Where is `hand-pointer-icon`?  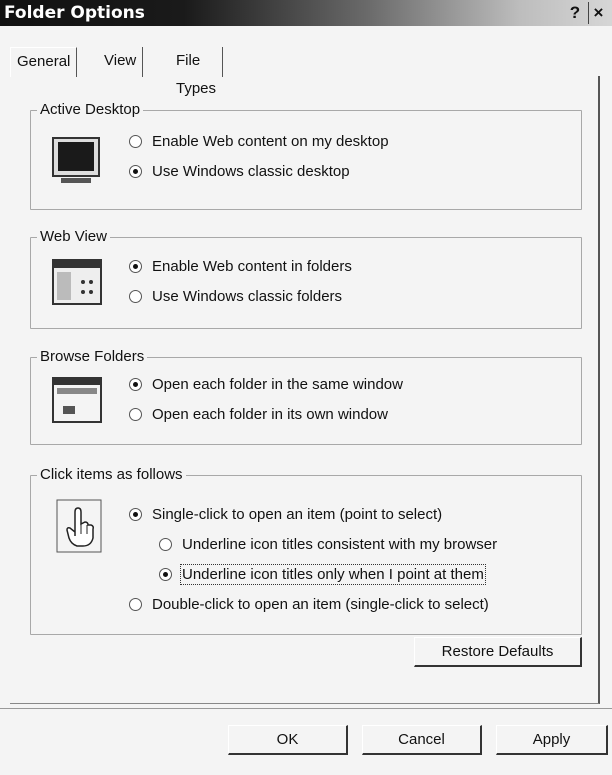
hand-pointer-icon is located at coordinates (79, 526).